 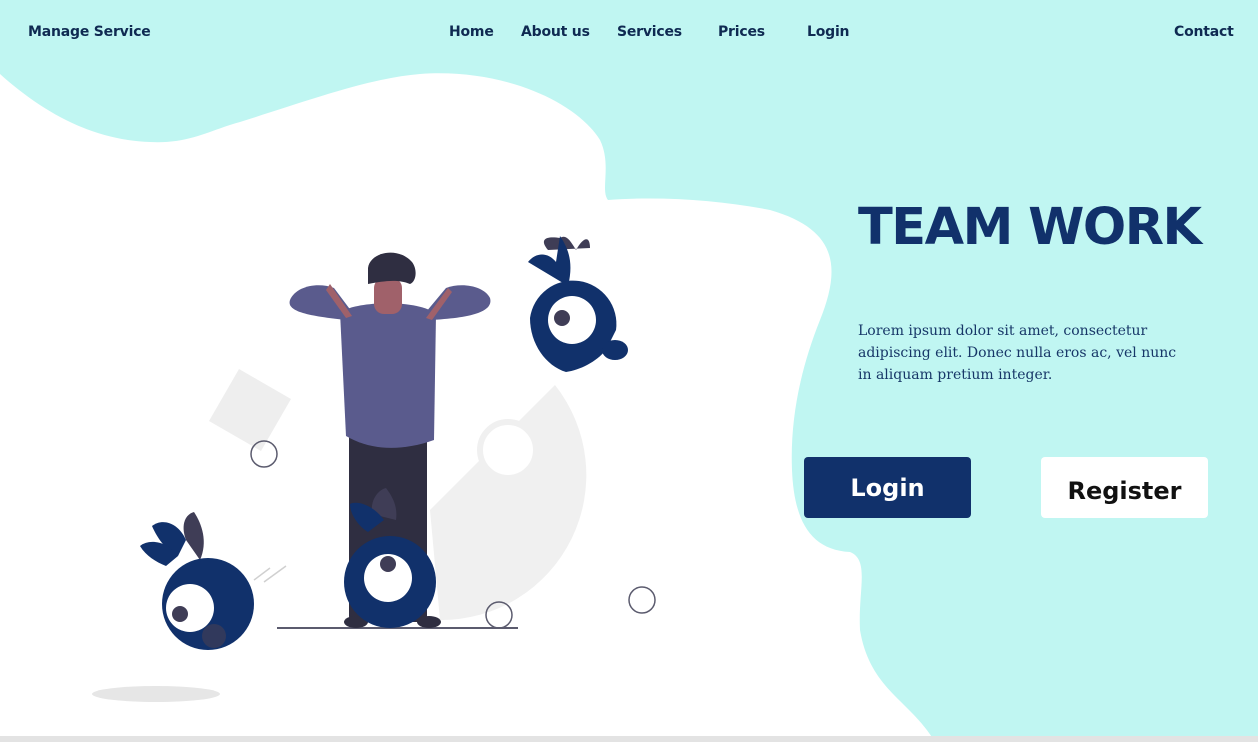 What do you see at coordinates (555, 32) in the screenshot?
I see `nav-link-about-us: About us` at bounding box center [555, 32].